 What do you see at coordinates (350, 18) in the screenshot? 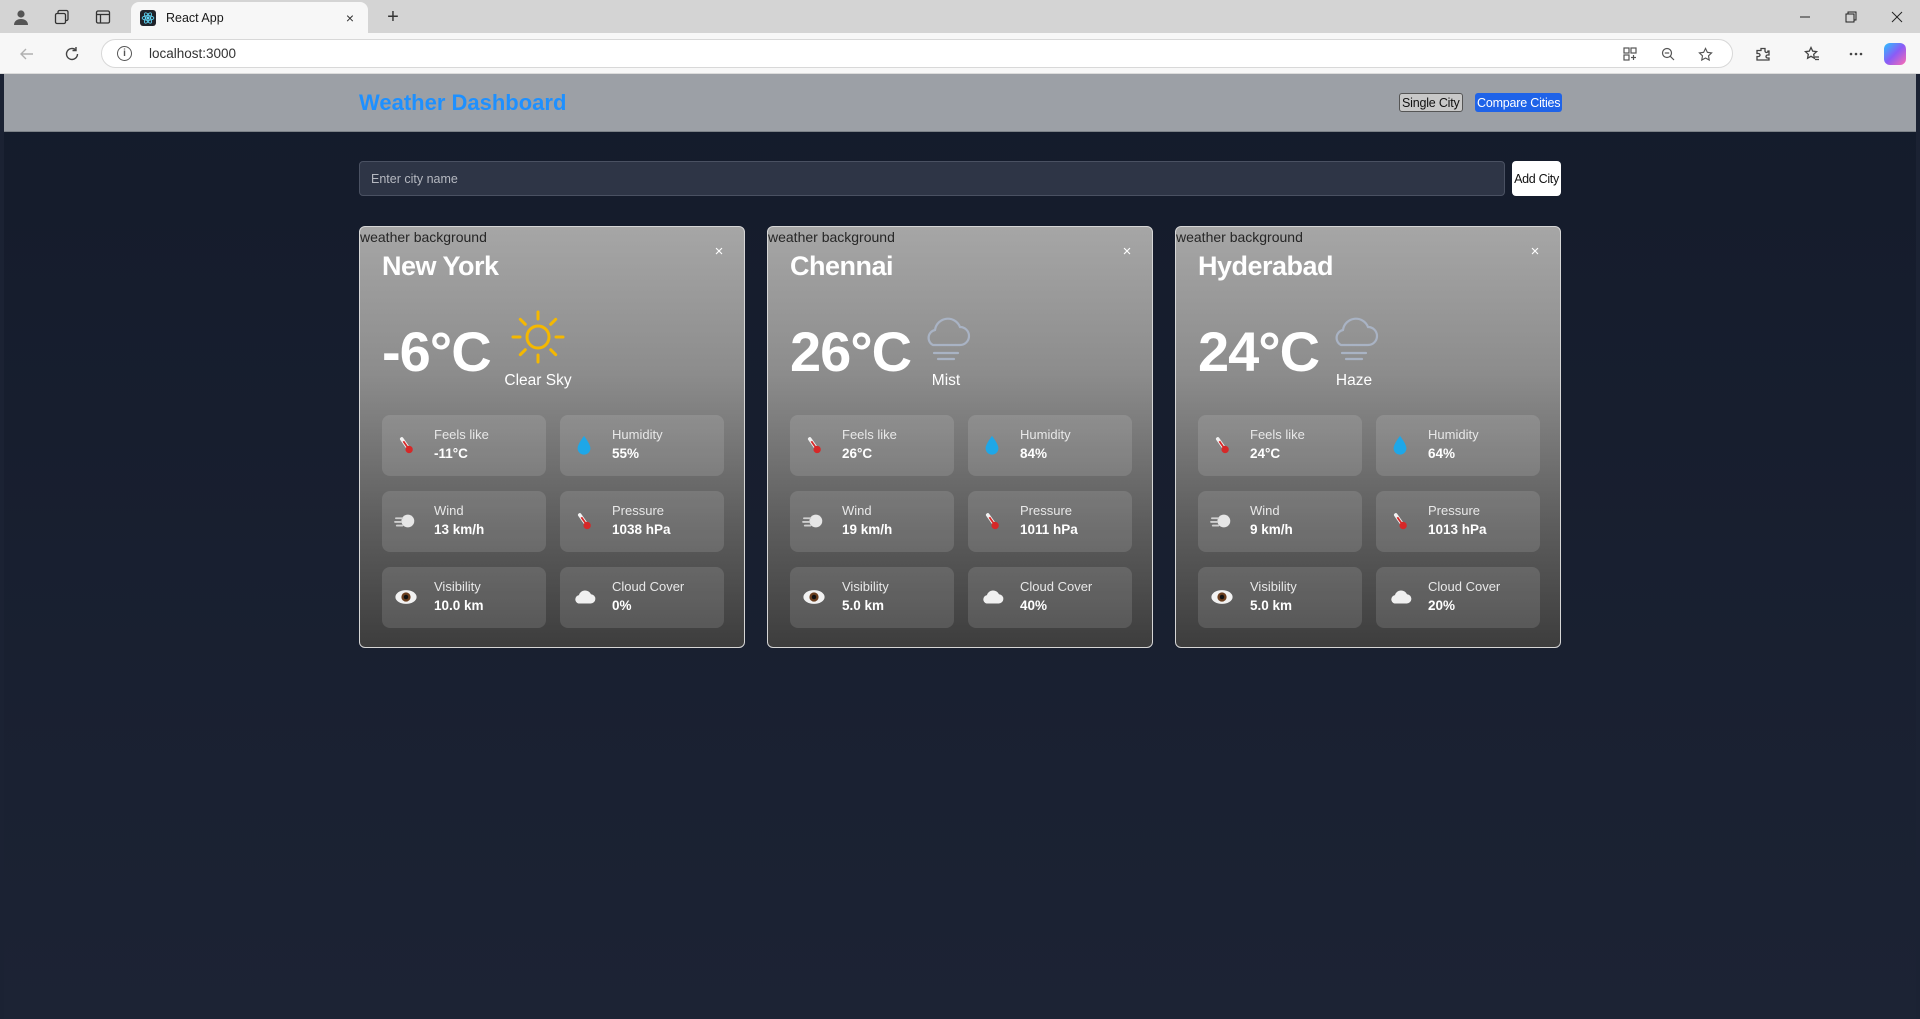
I see `tab-close-icon: ×` at bounding box center [350, 18].